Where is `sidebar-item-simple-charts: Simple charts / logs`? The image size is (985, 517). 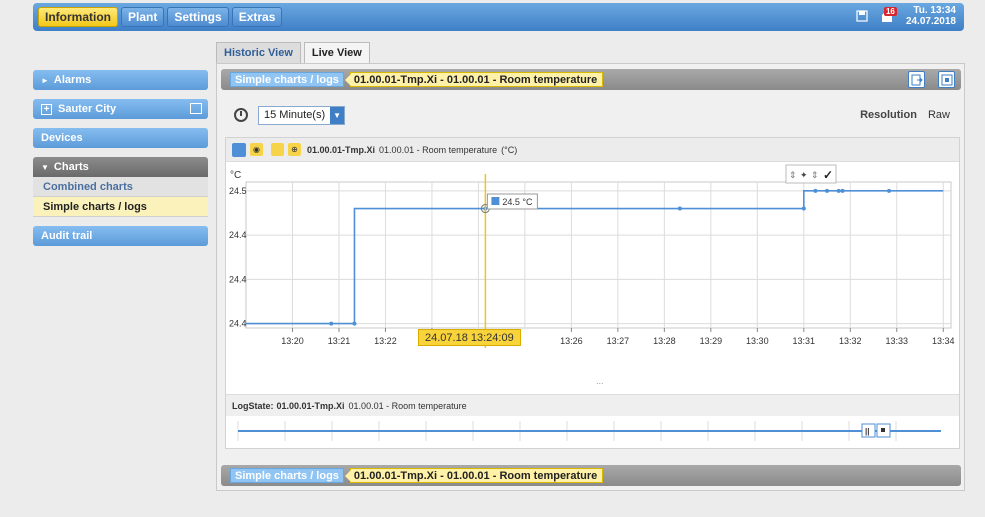
sidebar-item-simple-charts: Simple charts / logs is located at coordinates (120, 207).